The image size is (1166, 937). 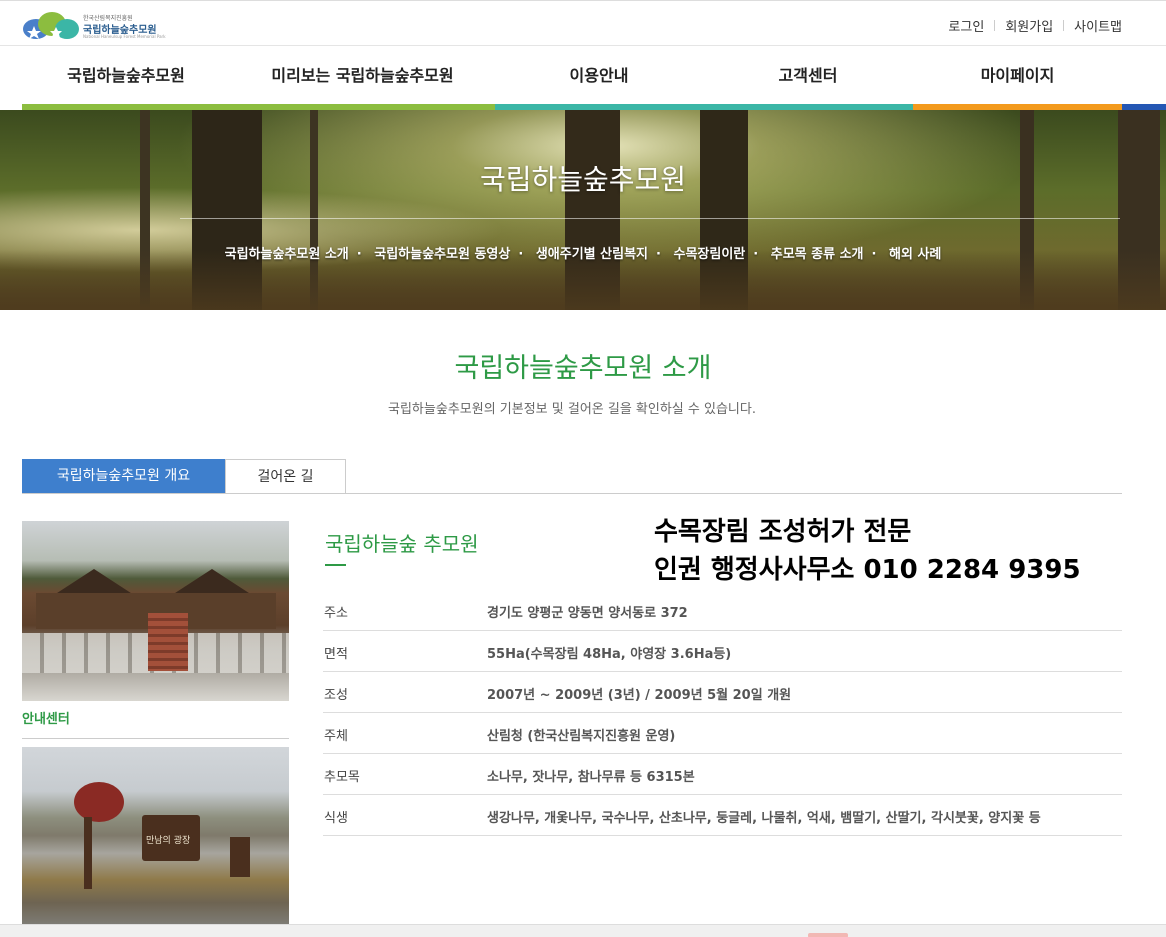 I want to click on info-label: 추모목, so click(x=342, y=777).